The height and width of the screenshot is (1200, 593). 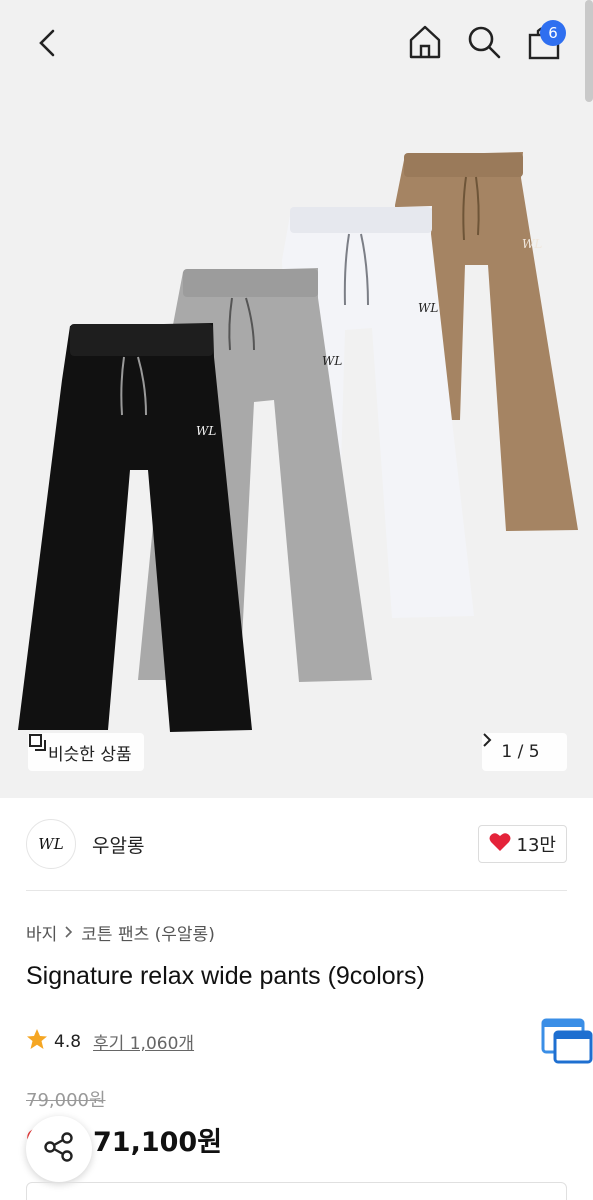 What do you see at coordinates (66, 1100) in the screenshot?
I see `original-price: 79,000원` at bounding box center [66, 1100].